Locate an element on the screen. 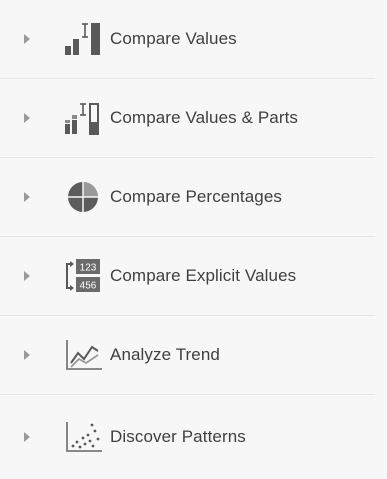 The height and width of the screenshot is (479, 387). icon-text-top: 123 is located at coordinates (88, 268).